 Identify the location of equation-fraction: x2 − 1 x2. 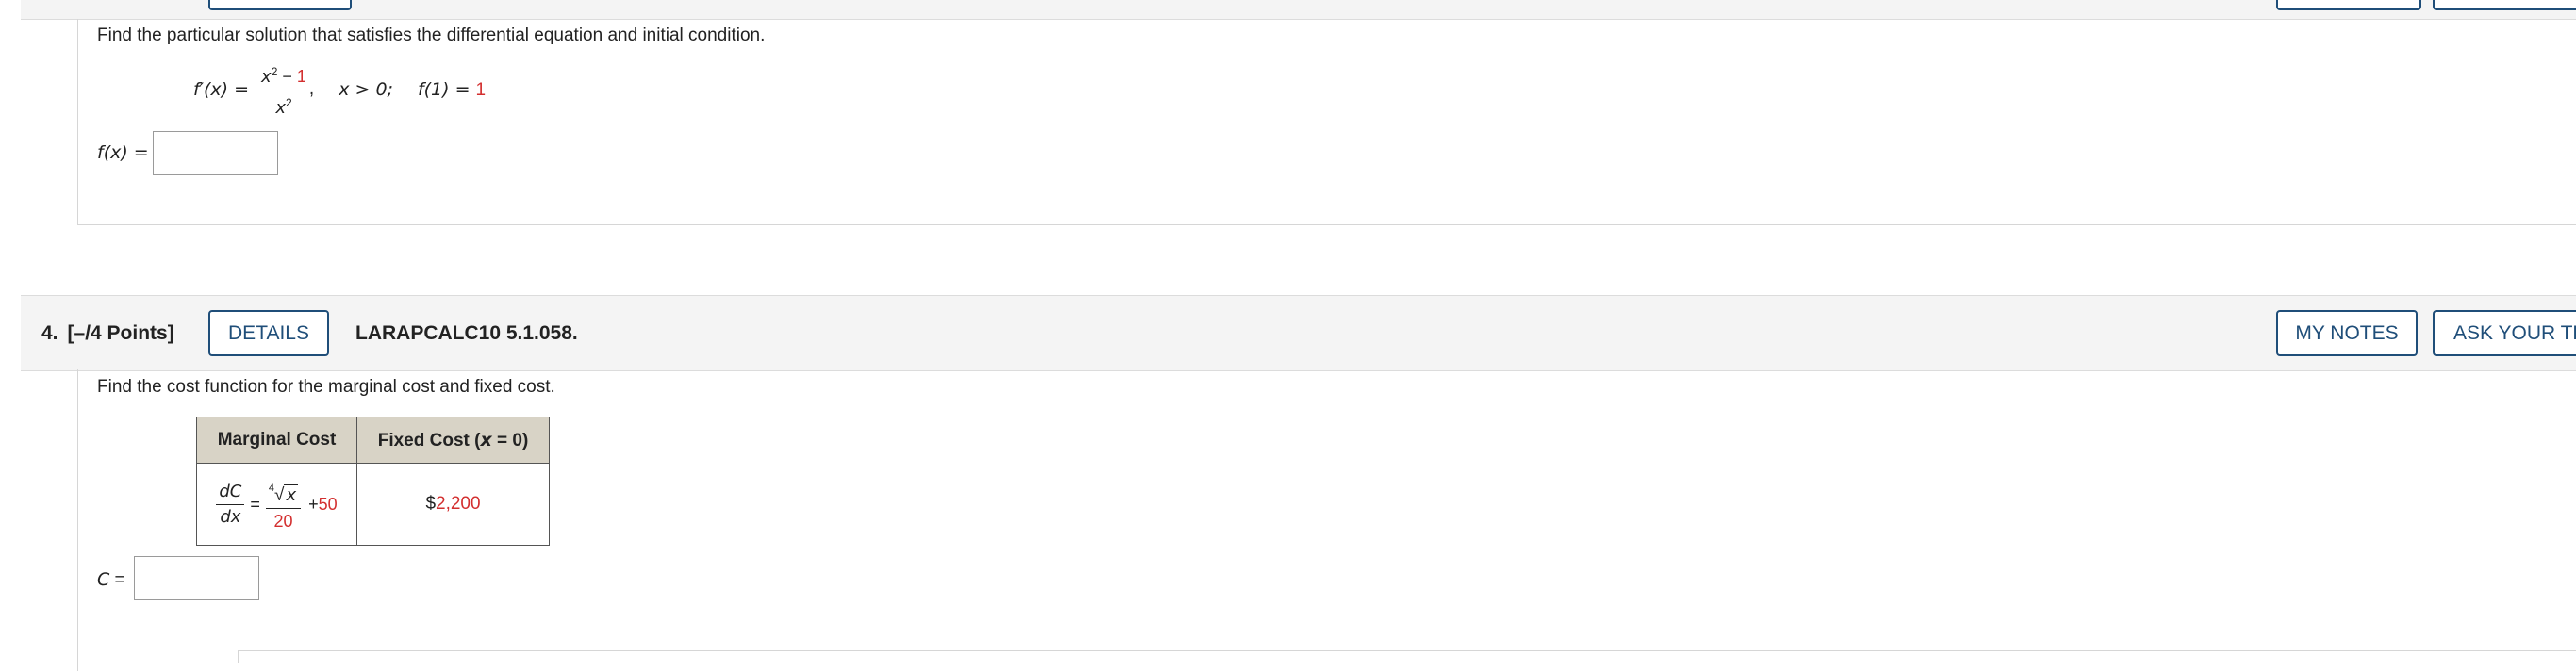
(283, 90).